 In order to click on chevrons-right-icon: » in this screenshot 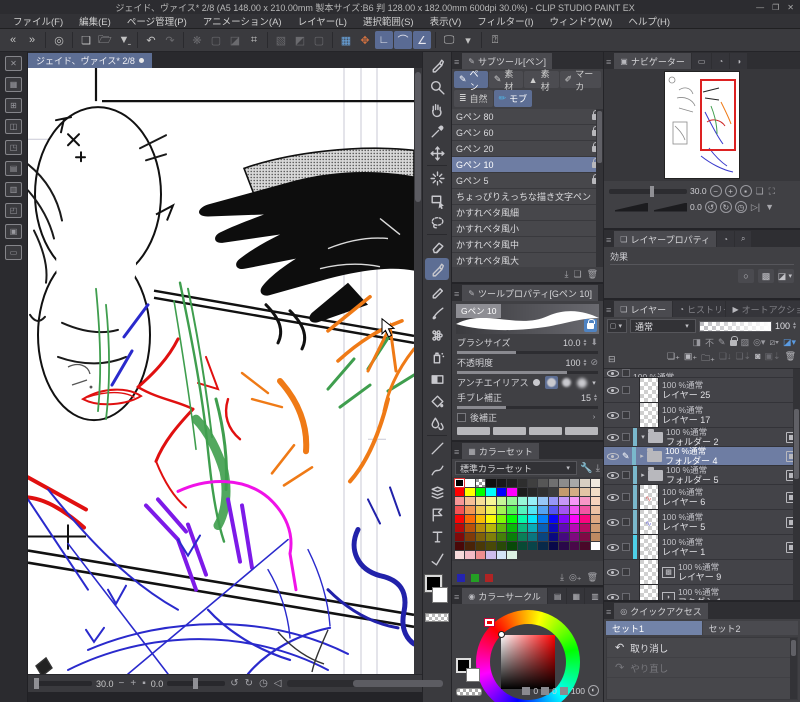, I will do `click(32, 40)`.